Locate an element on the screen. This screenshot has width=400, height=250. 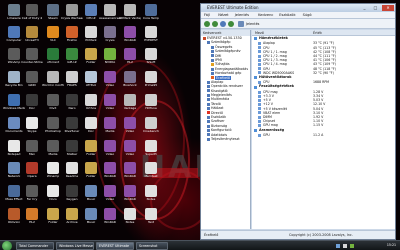
desktop-icon-label: AssassinsCreed is located at coordinates (110, 18).